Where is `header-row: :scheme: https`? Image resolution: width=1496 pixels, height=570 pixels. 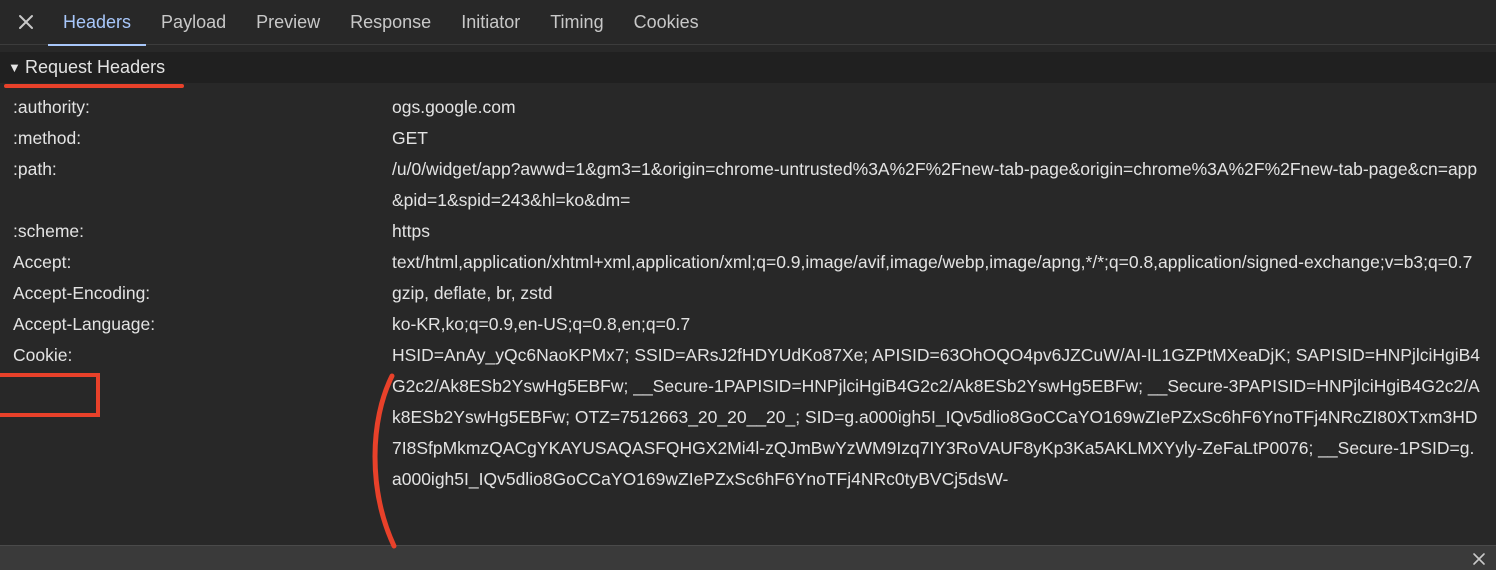 header-row: :scheme: https is located at coordinates (748, 231).